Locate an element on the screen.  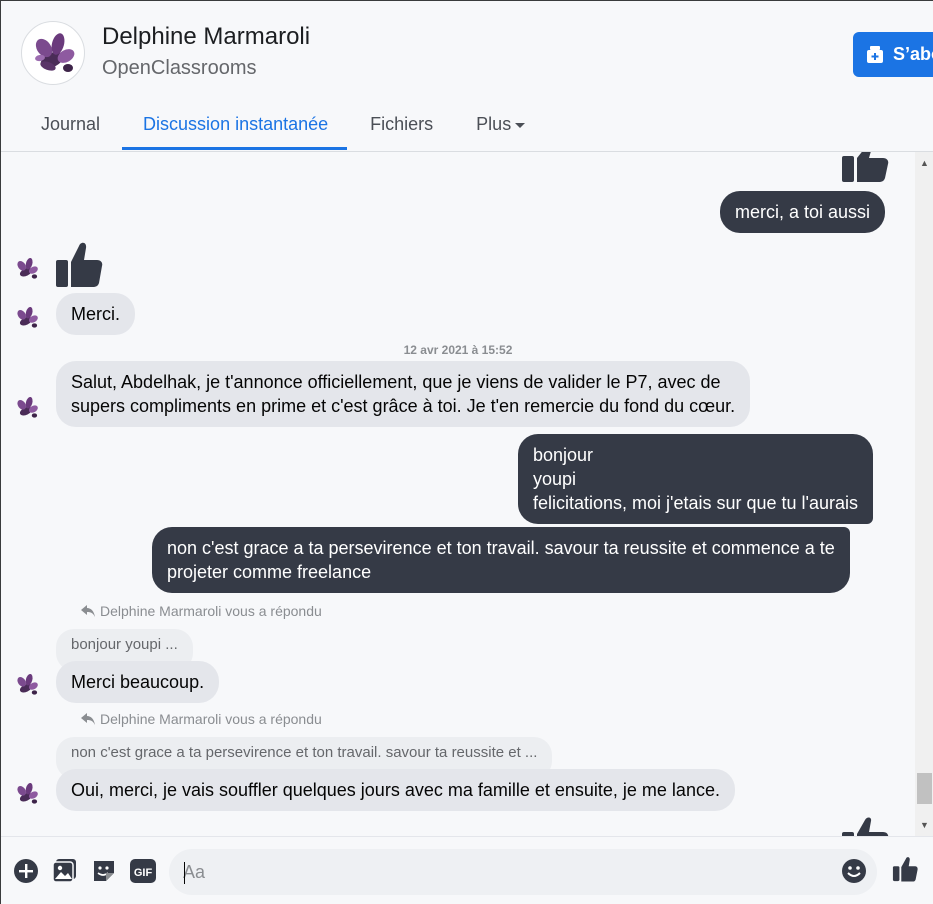
subscribe-button: S’abonner is located at coordinates (893, 54).